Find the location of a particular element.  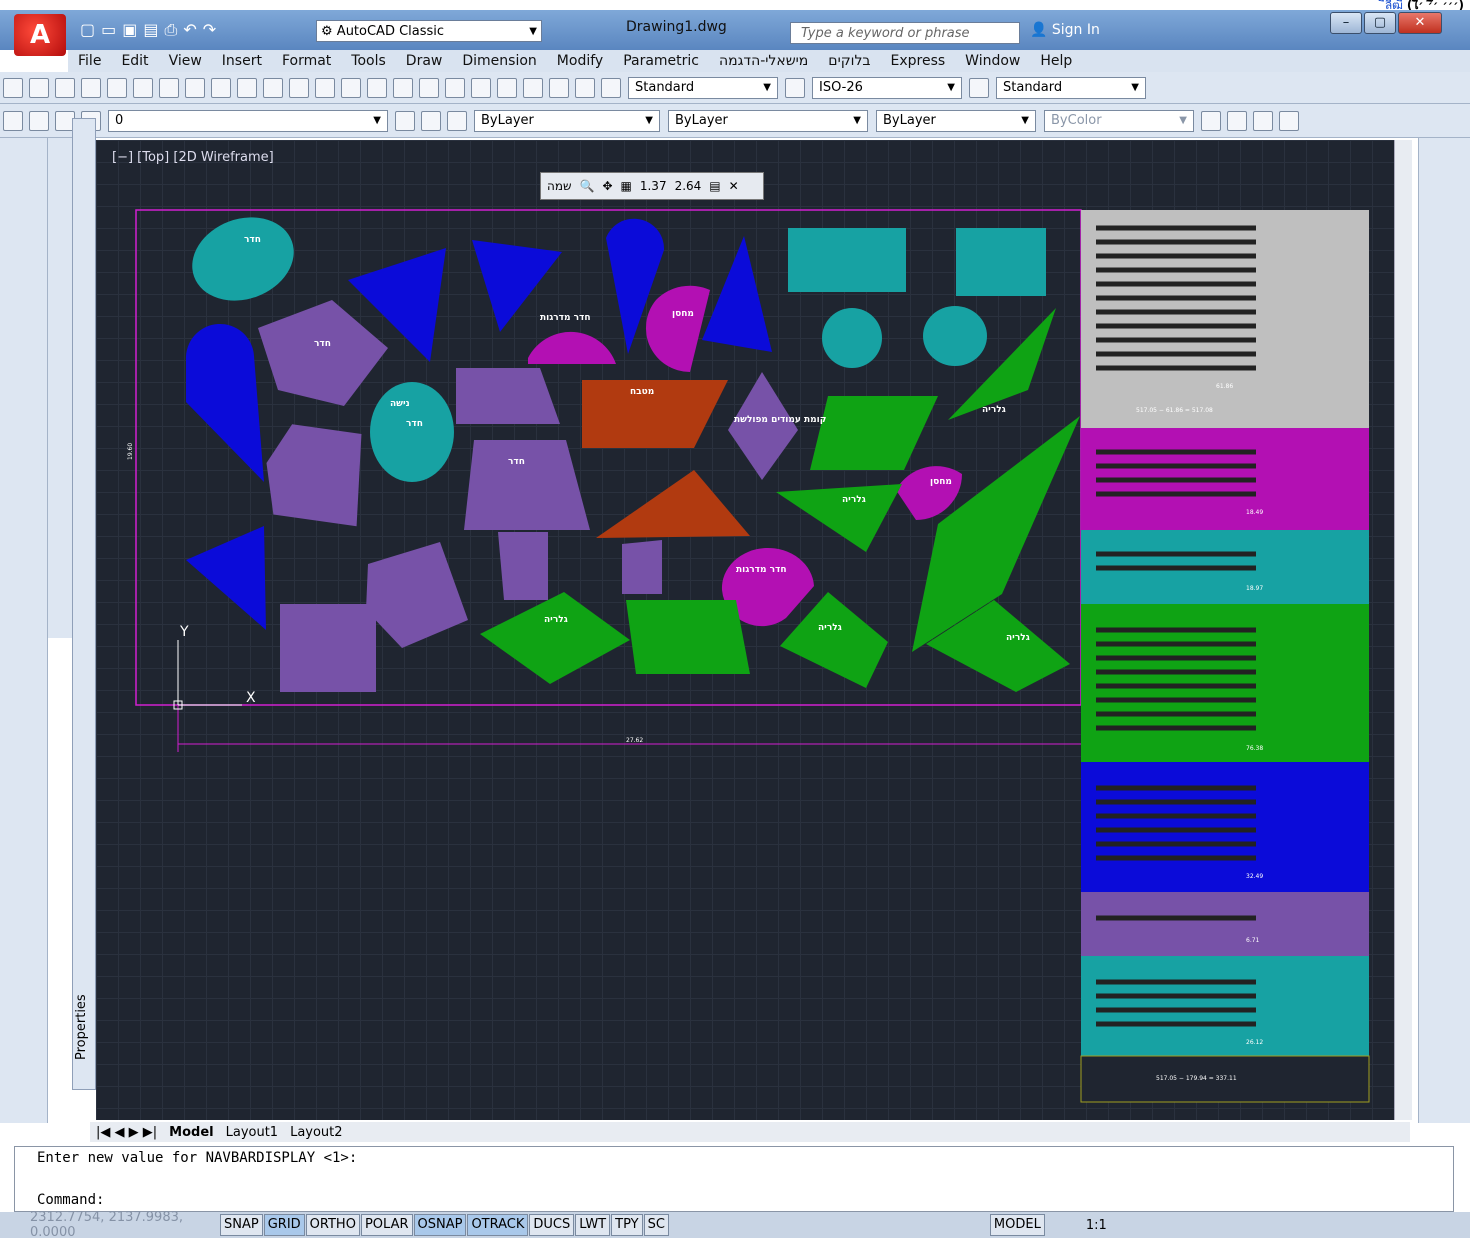

color-dropdown: ByLayer ▼ is located at coordinates (567, 120).